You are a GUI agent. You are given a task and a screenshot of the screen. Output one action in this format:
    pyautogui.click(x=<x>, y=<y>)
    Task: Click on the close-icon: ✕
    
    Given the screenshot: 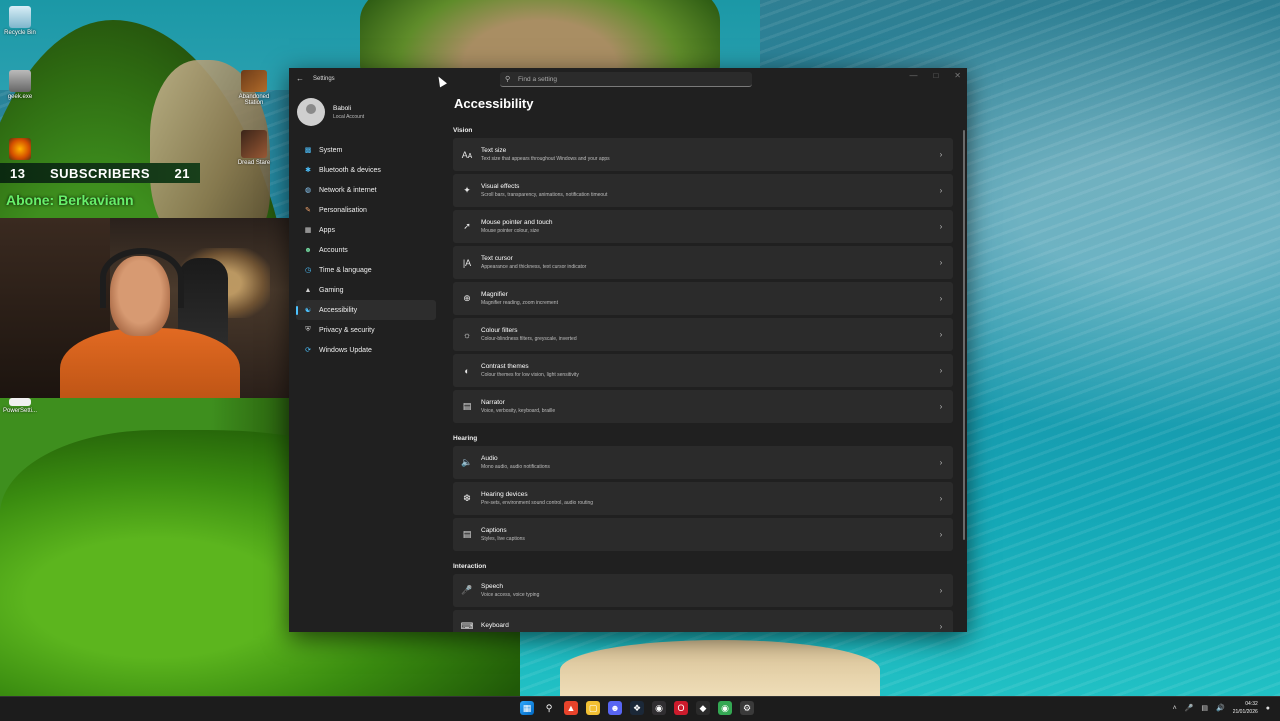 What is the action you would take?
    pyautogui.click(x=957, y=75)
    